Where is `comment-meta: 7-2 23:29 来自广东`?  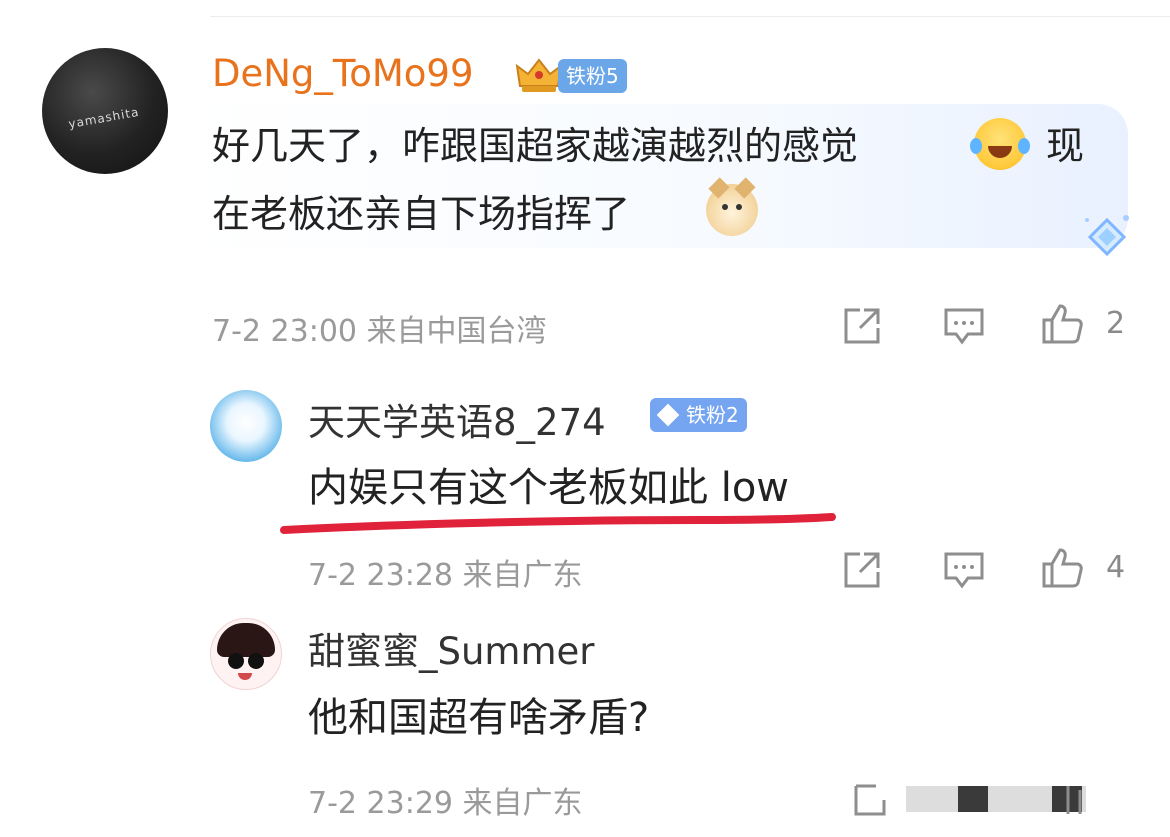 comment-meta: 7-2 23:29 来自广东 is located at coordinates (445, 803).